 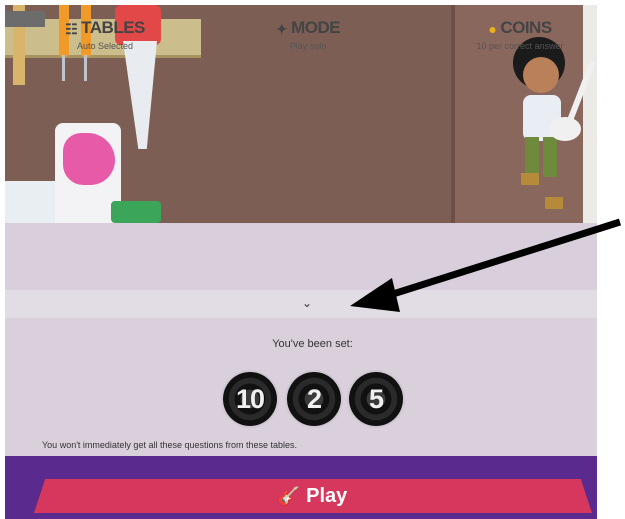 I want to click on rocker-icon: ✦, so click(x=281, y=29).